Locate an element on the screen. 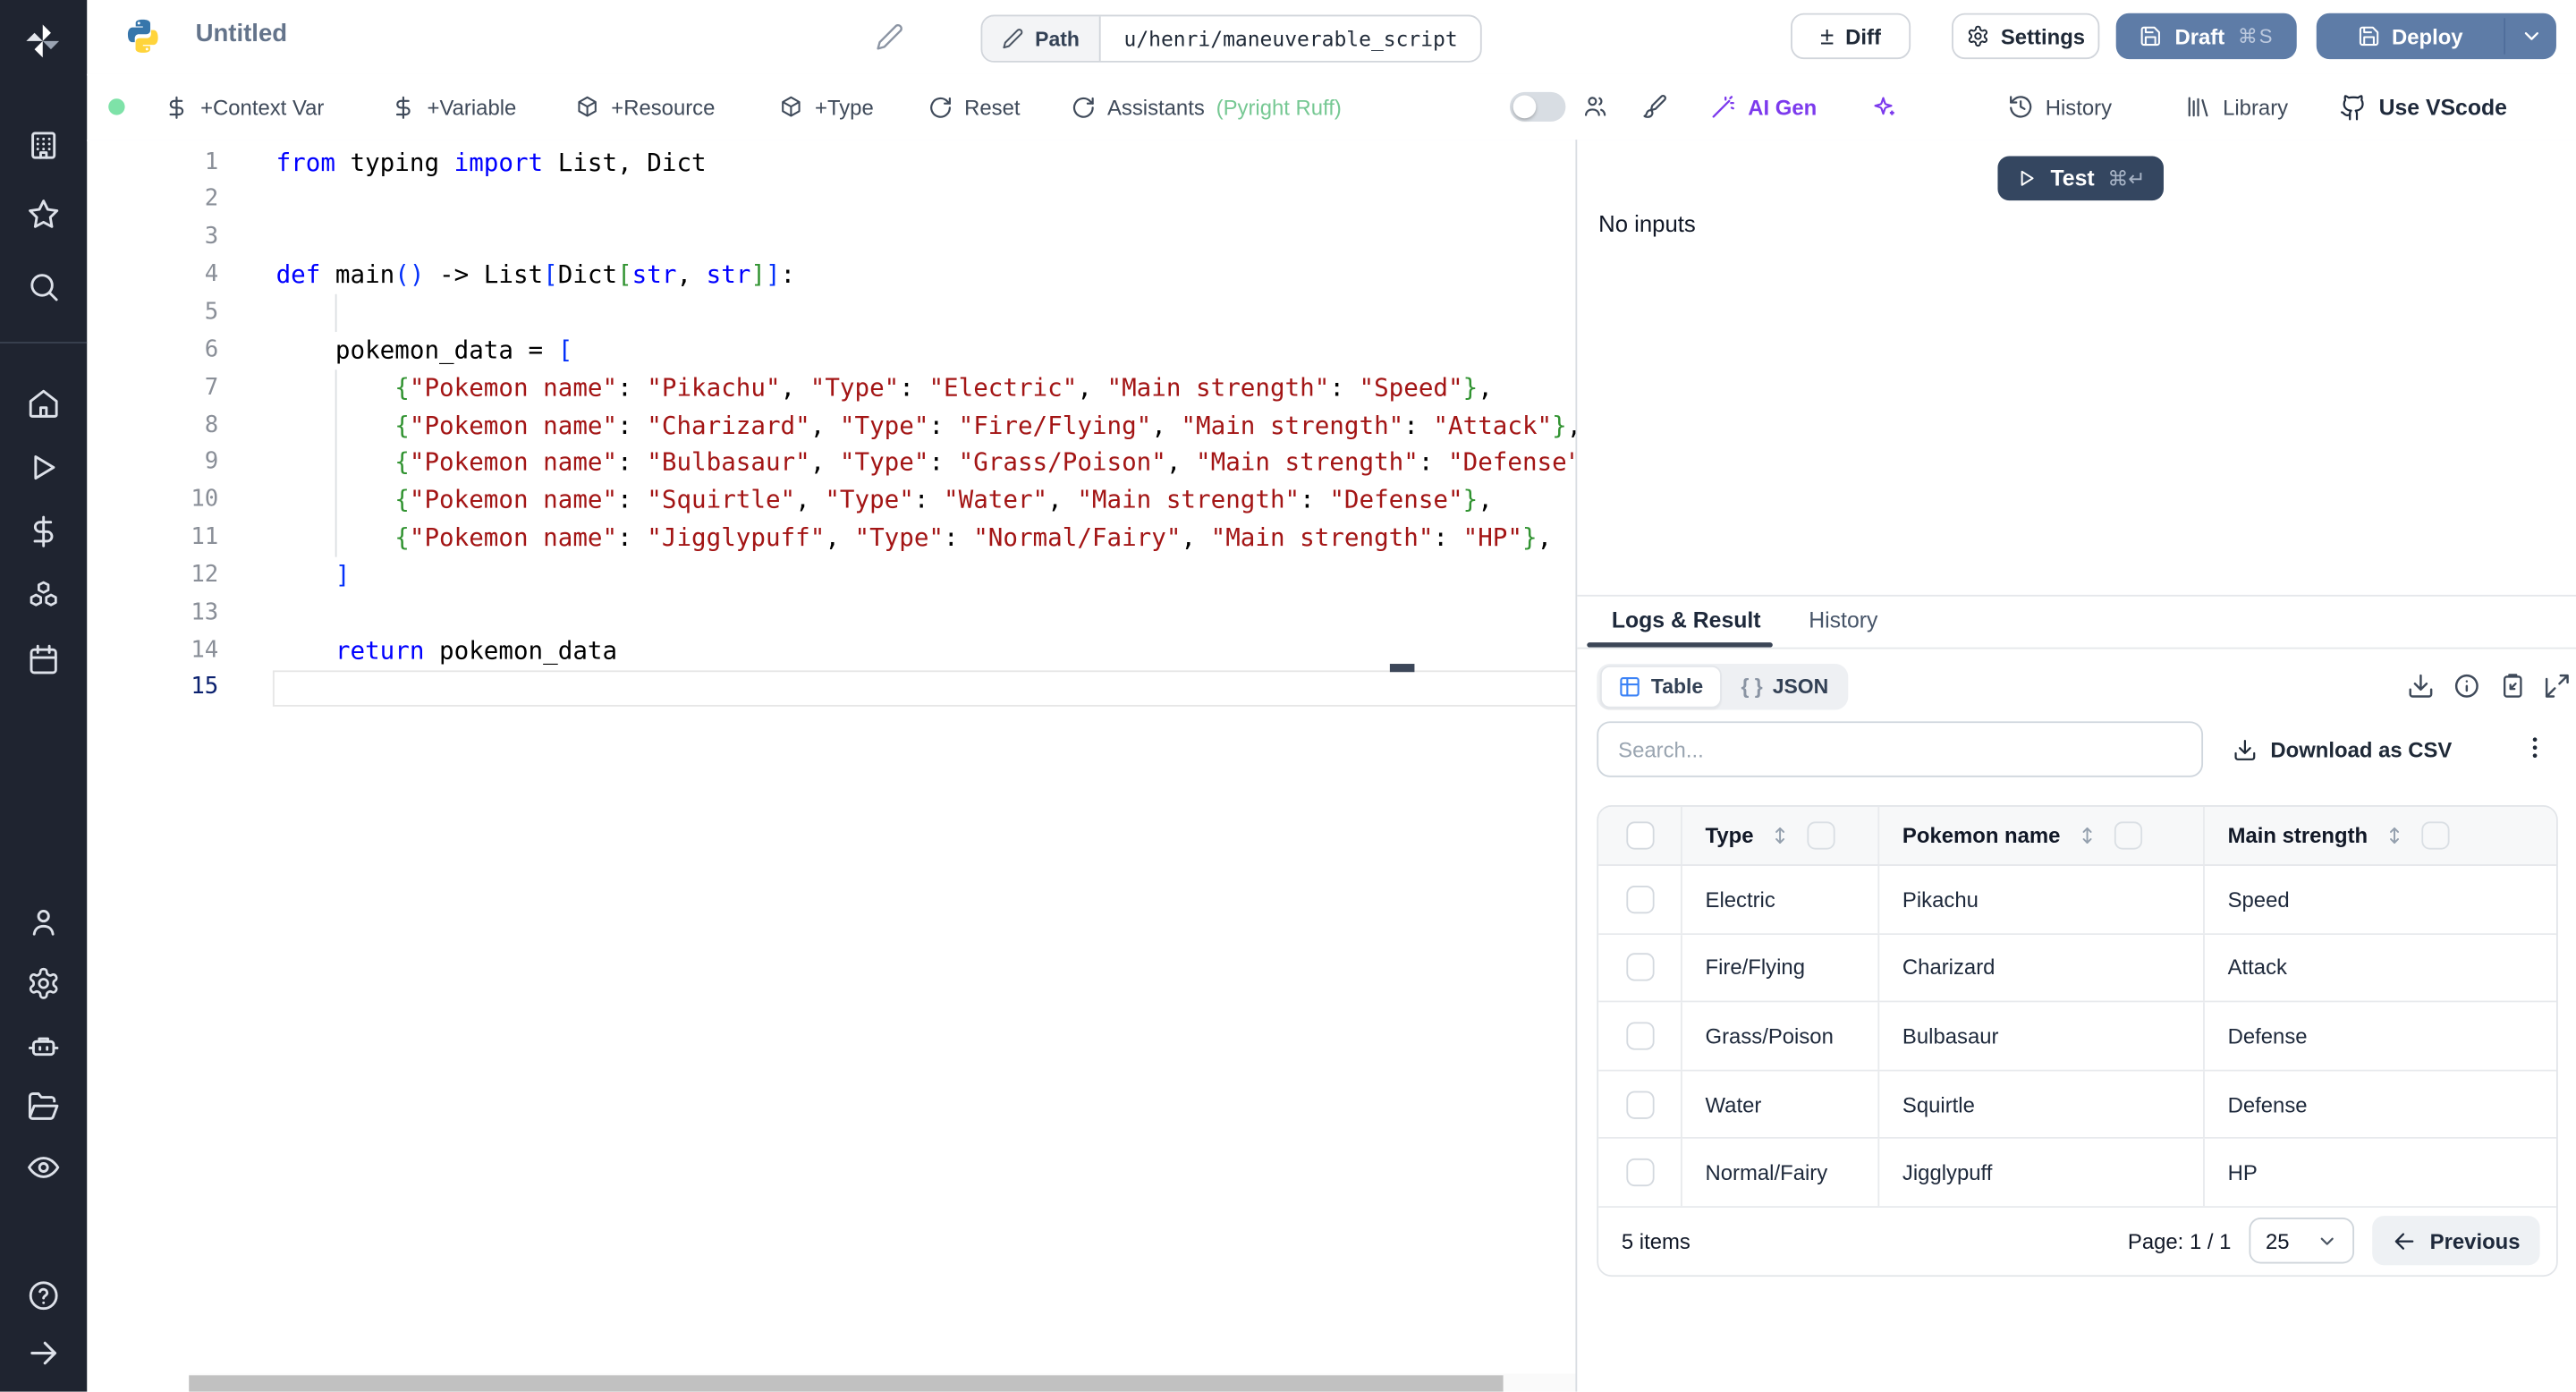 Image resolution: width=2576 pixels, height=1392 pixels. folder-icon is located at coordinates (43, 1107).